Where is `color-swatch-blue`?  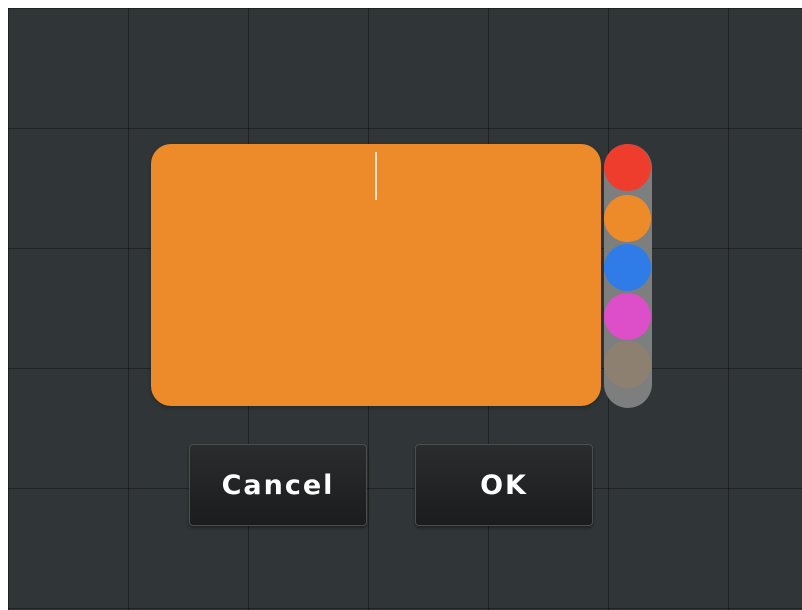 color-swatch-blue is located at coordinates (627, 267).